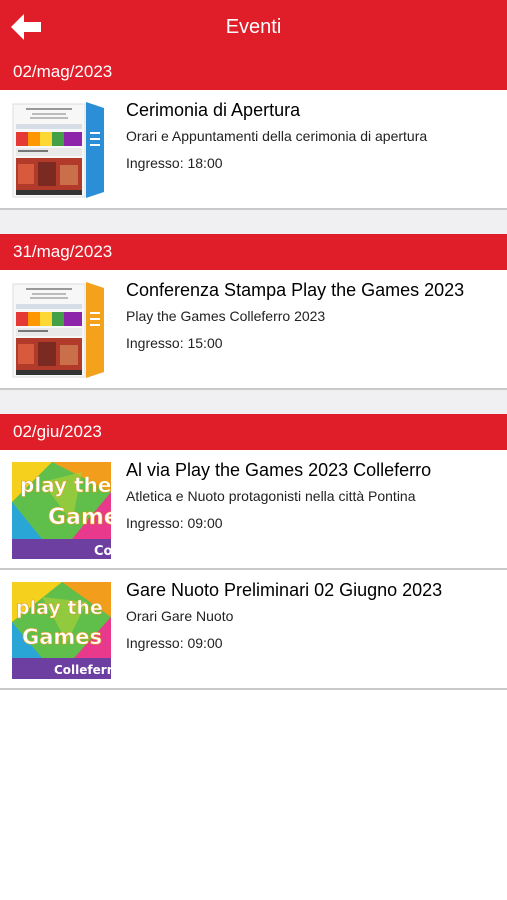  I want to click on event-title: Al via Play the Games 2023 Colleferro, so click(279, 470).